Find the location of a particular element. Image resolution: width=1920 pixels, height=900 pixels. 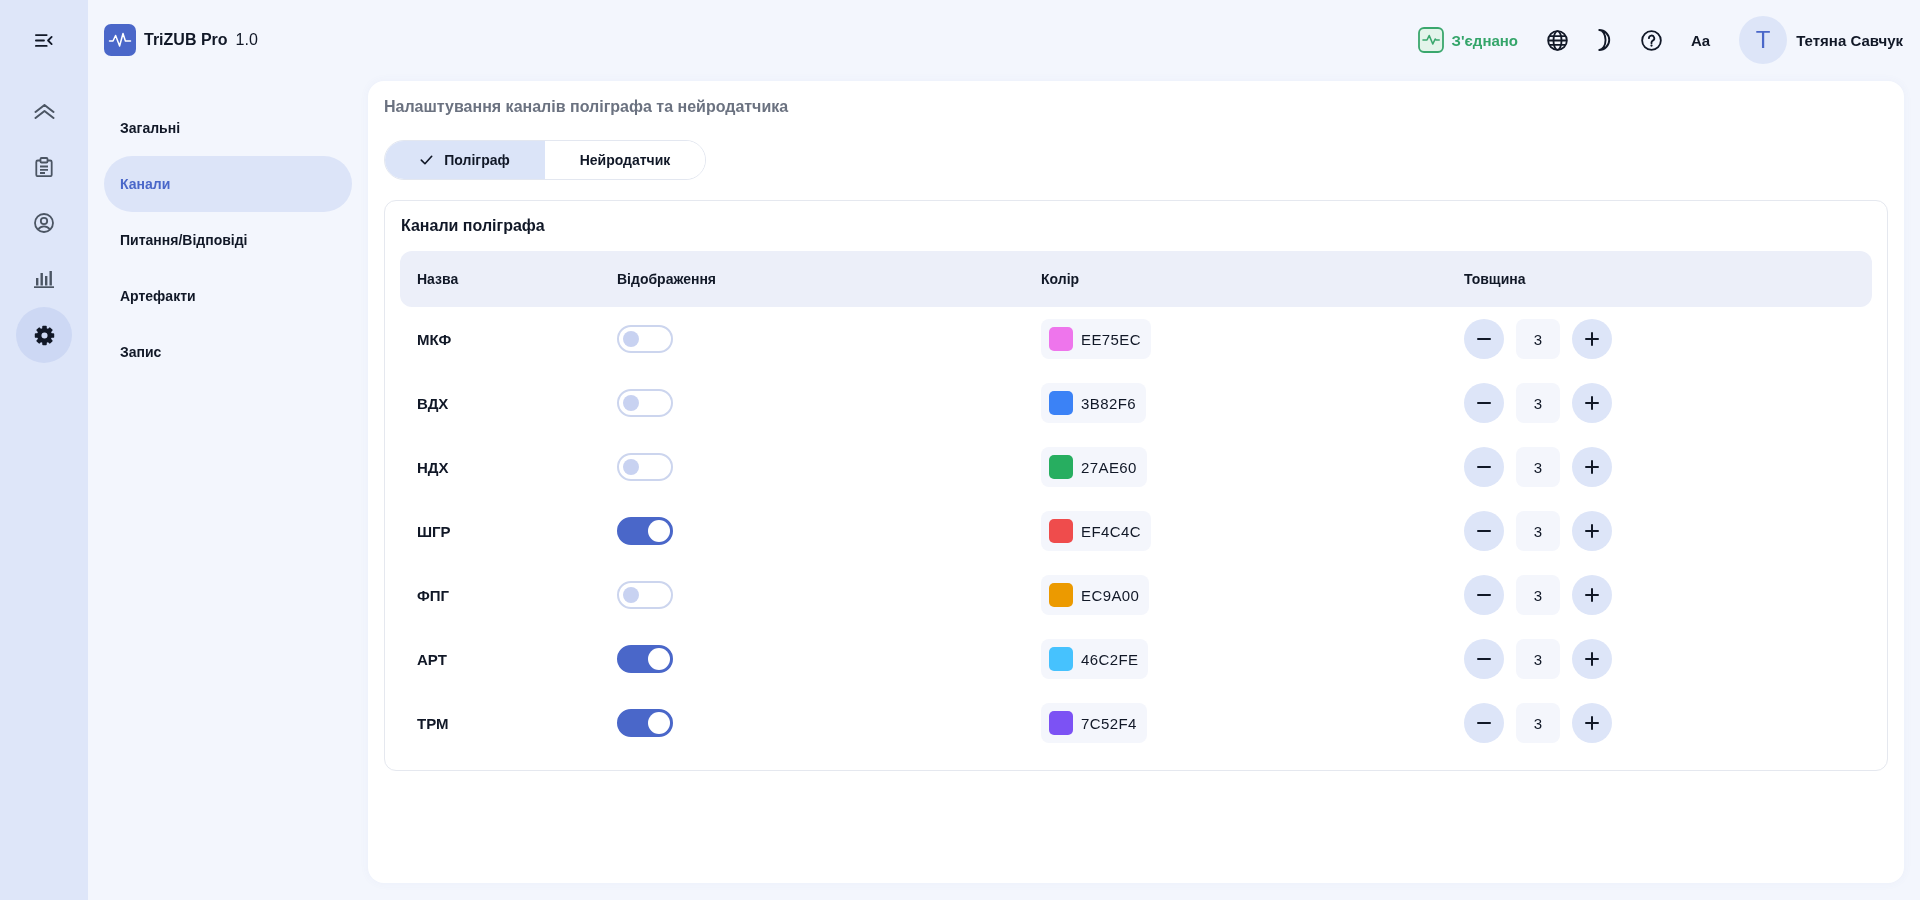

tab: Поліграф is located at coordinates (465, 160).